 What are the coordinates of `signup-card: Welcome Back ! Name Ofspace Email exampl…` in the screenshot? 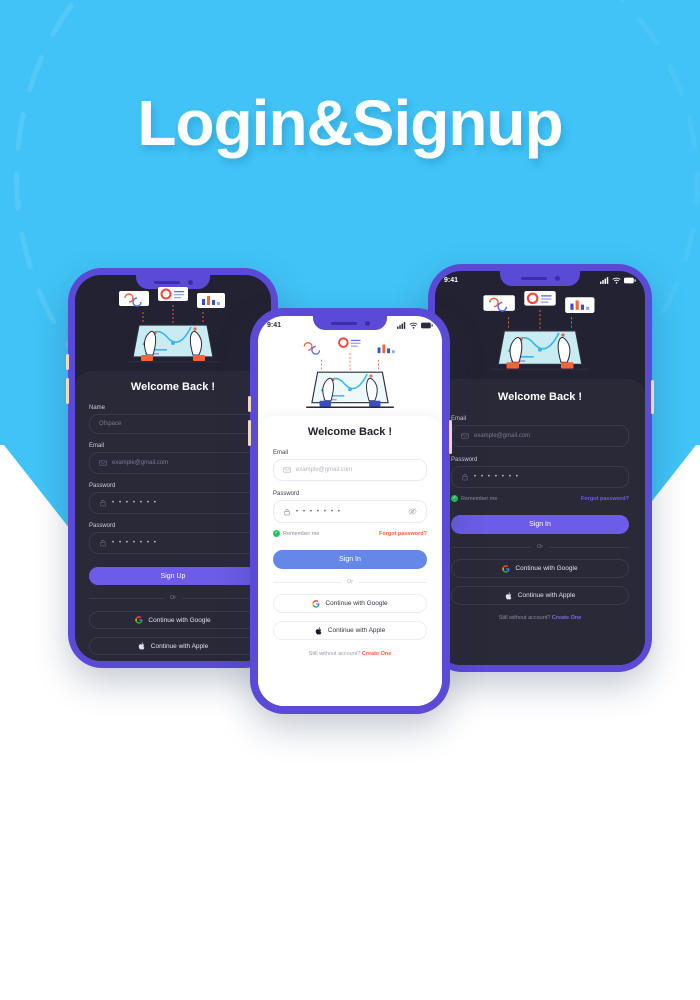 It's located at (173, 516).